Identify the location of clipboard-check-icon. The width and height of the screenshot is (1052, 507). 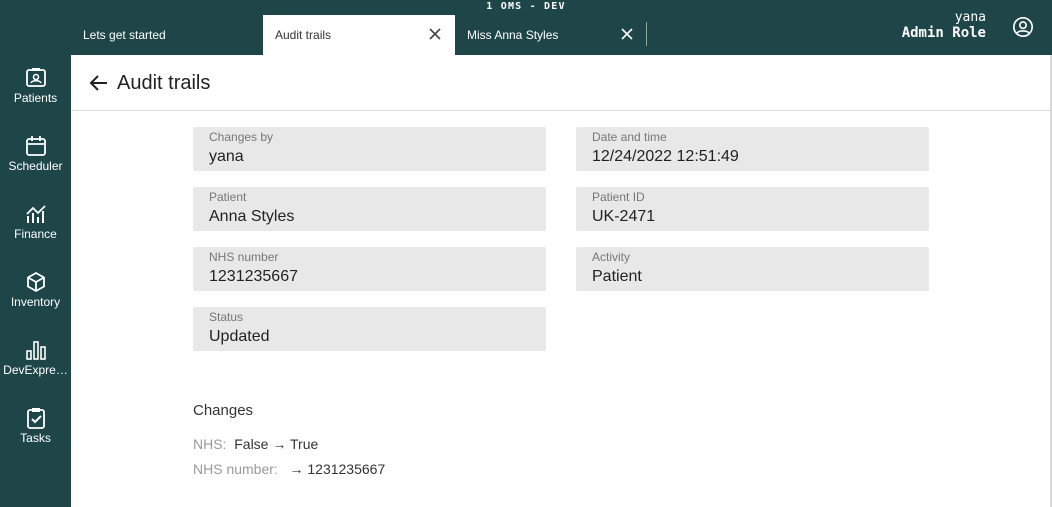
(35, 418).